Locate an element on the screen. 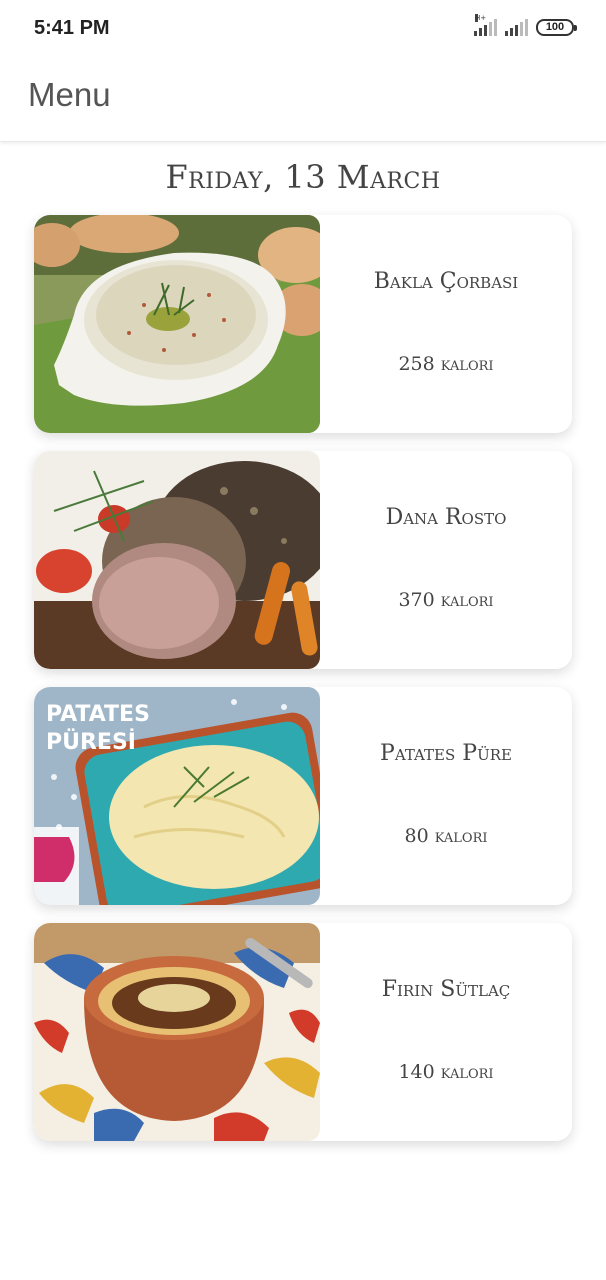 The width and height of the screenshot is (606, 1280). mobile-signal-icon: H+ is located at coordinates (485, 25).